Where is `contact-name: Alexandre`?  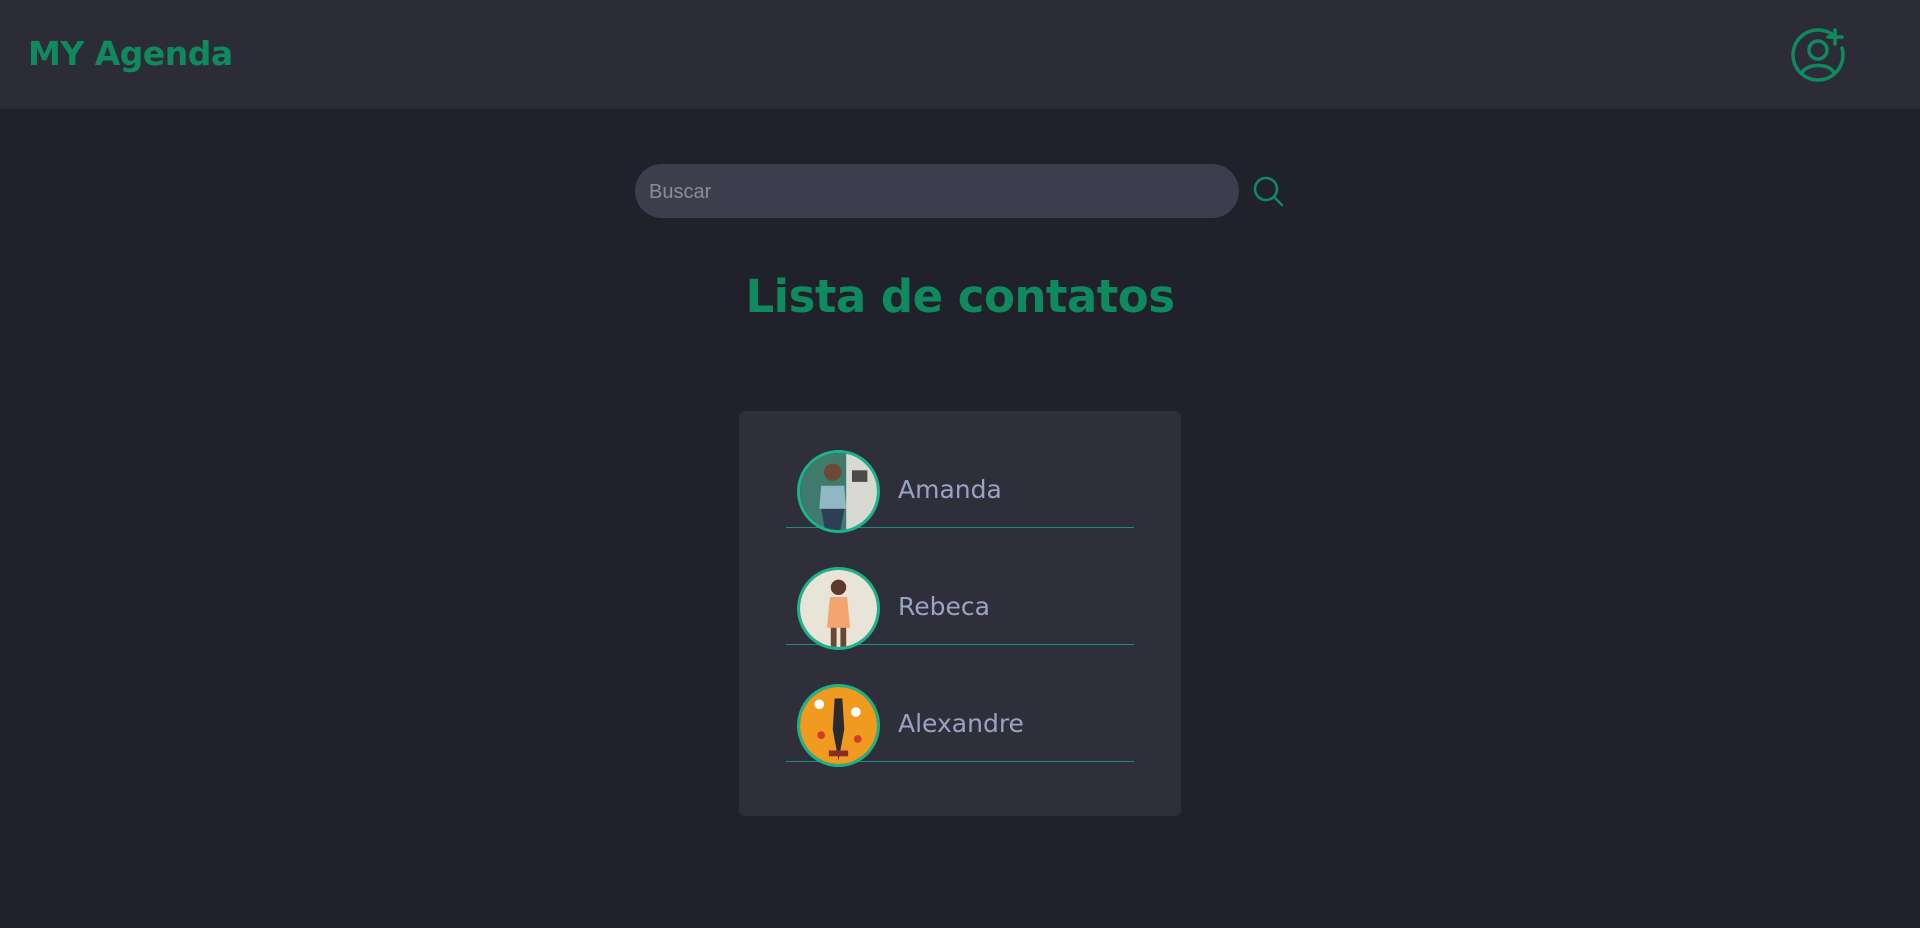 contact-name: Alexandre is located at coordinates (961, 723).